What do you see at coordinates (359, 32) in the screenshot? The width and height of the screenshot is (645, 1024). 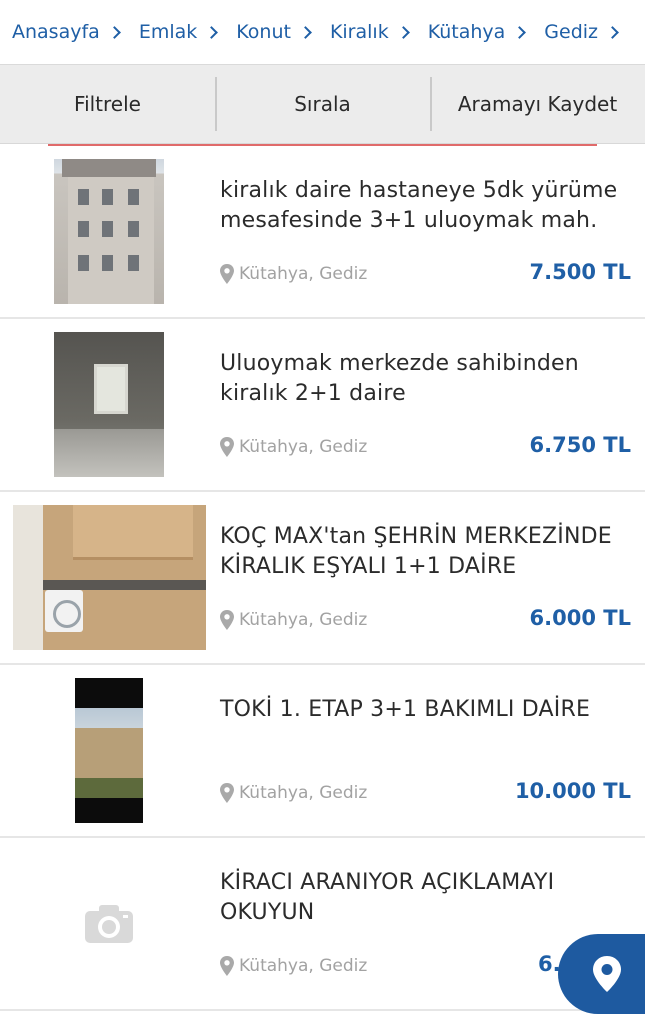 I see `breadcrumb-label: Kiralık` at bounding box center [359, 32].